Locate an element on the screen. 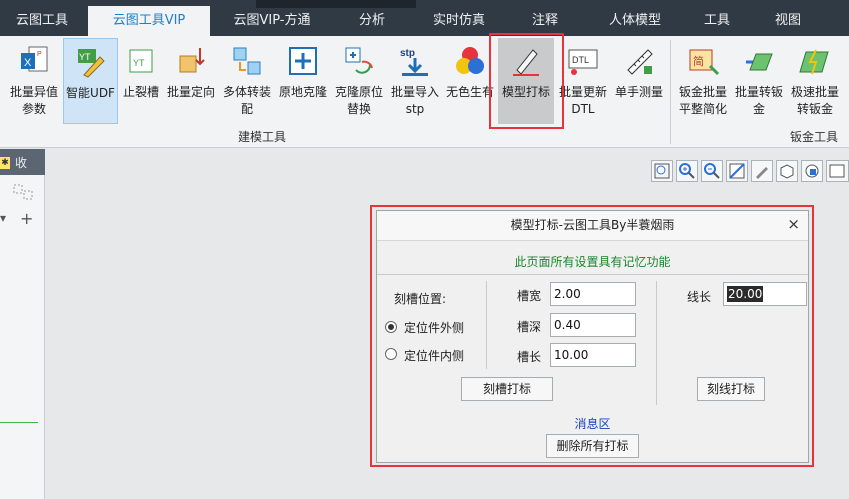 Image resolution: width=849 pixels, height=499 pixels. radio-outside-label: 定位件外侧 is located at coordinates (434, 327).